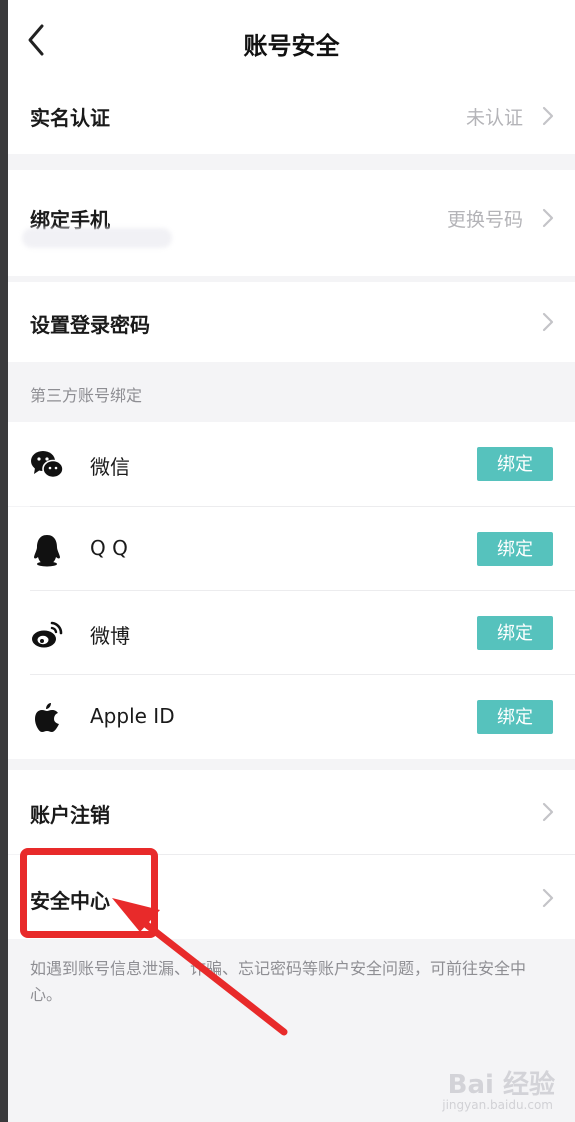 The width and height of the screenshot is (575, 1122). What do you see at coordinates (70, 118) in the screenshot?
I see `row-label-real-name: 实名认证` at bounding box center [70, 118].